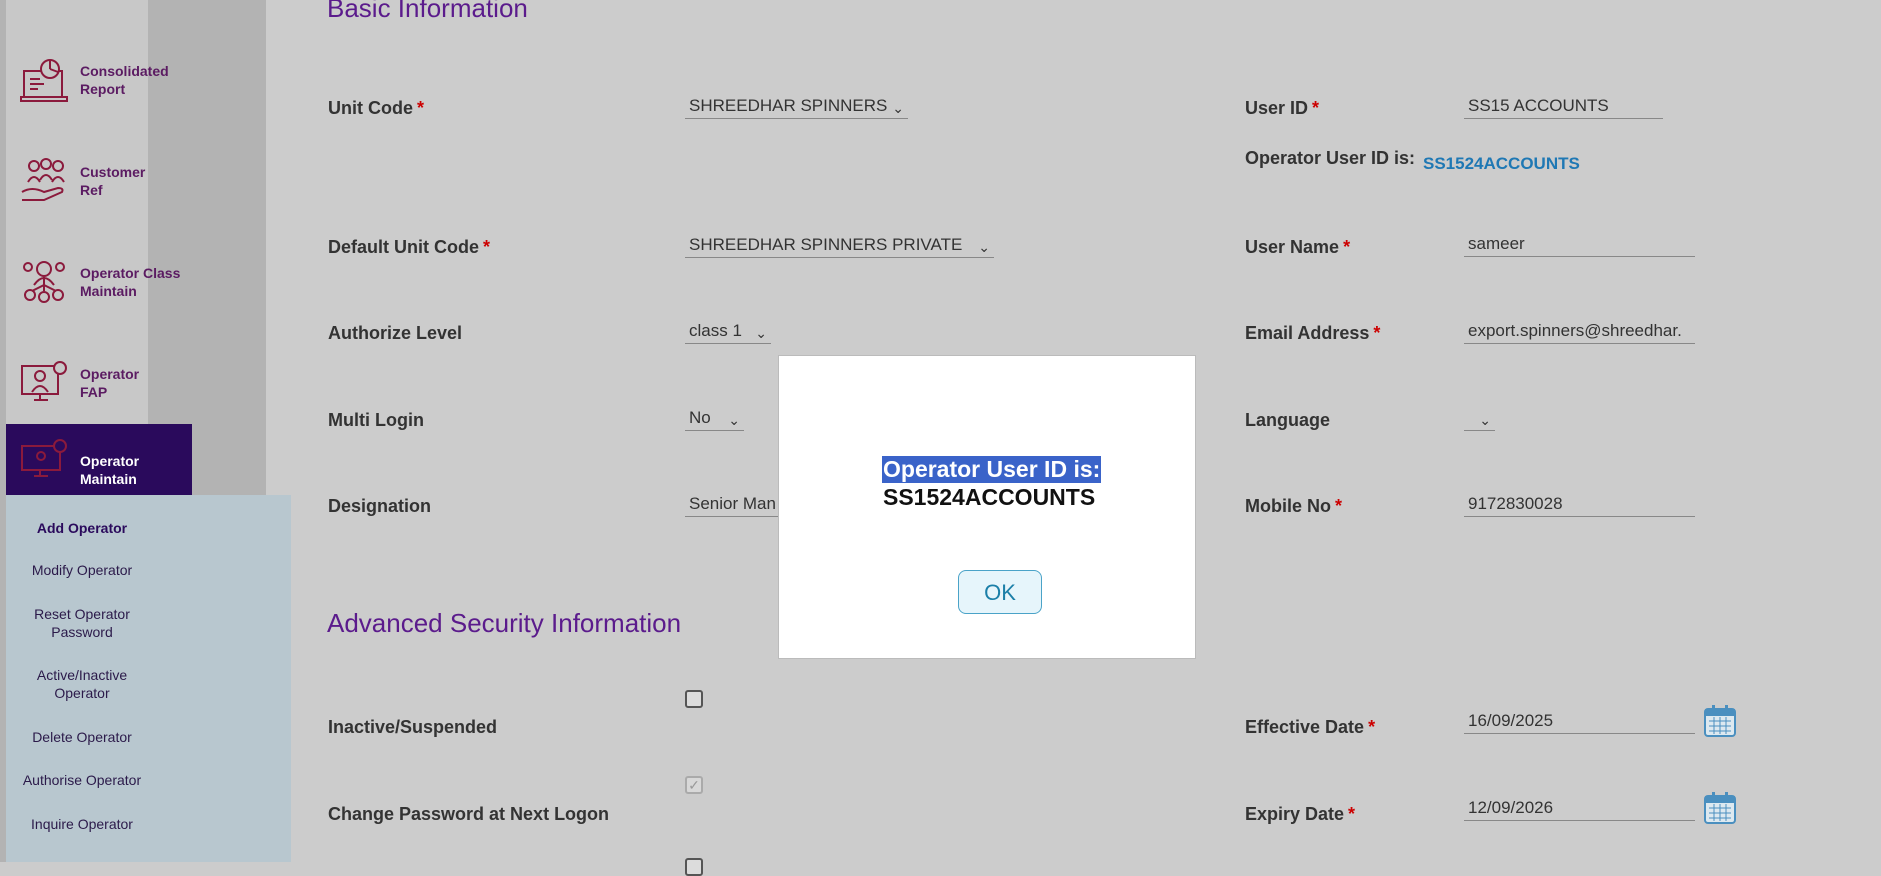 Image resolution: width=1881 pixels, height=876 pixels. I want to click on report-icon, so click(44, 80).